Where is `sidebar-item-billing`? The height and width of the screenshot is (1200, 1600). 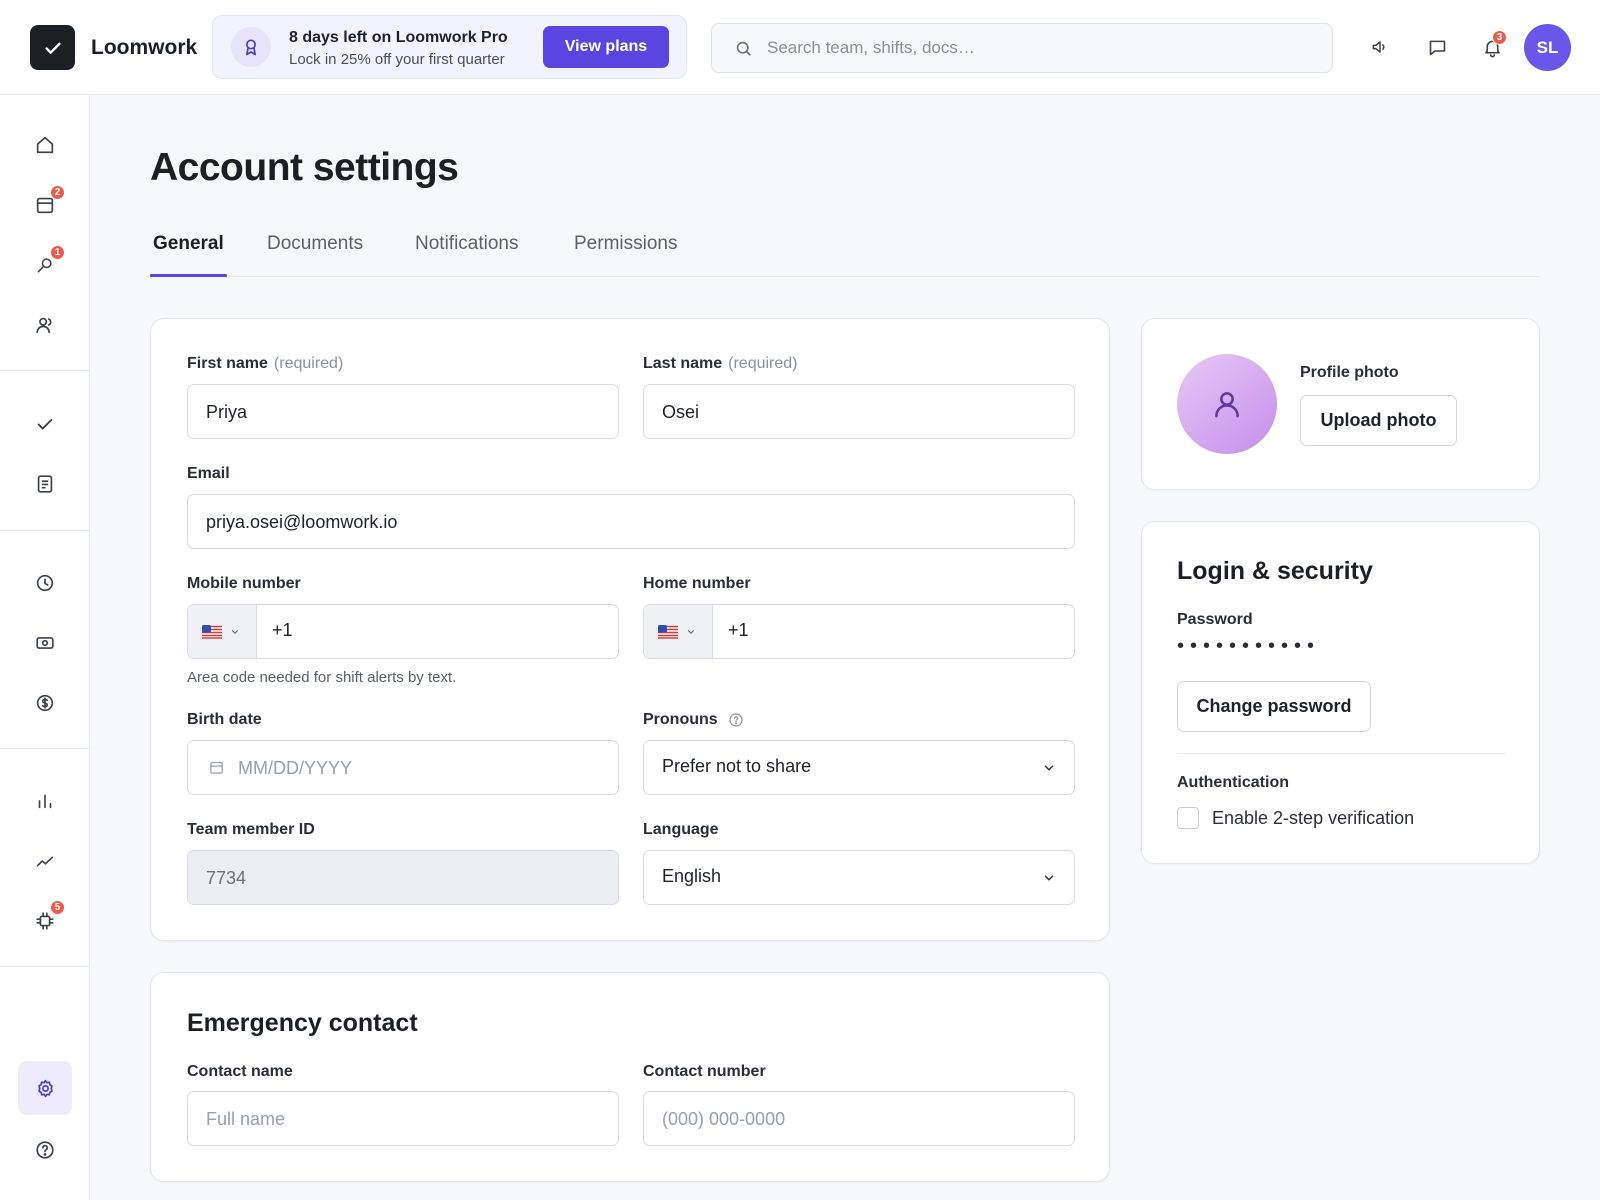
sidebar-item-billing is located at coordinates (45, 703).